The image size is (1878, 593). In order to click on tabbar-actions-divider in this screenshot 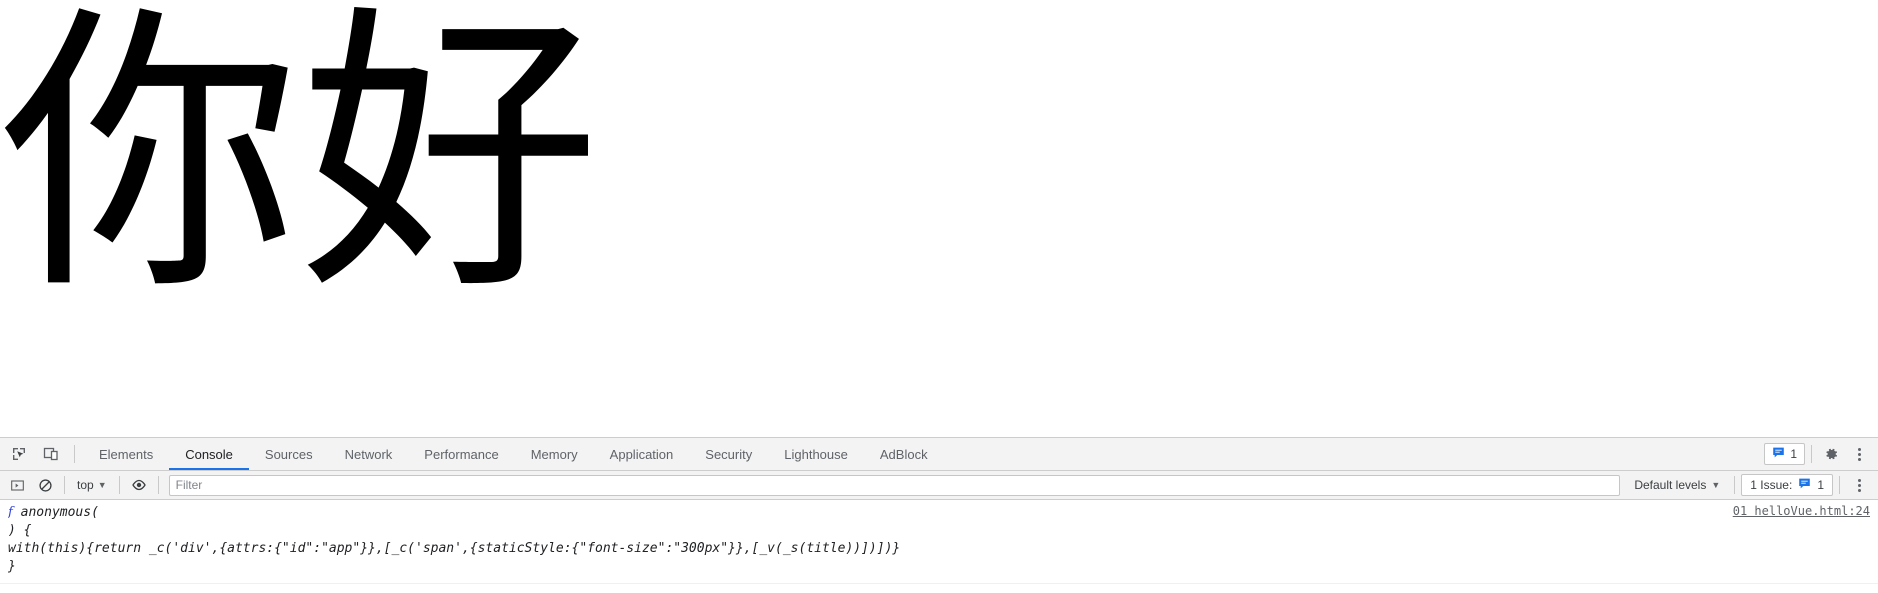, I will do `click(1811, 454)`.